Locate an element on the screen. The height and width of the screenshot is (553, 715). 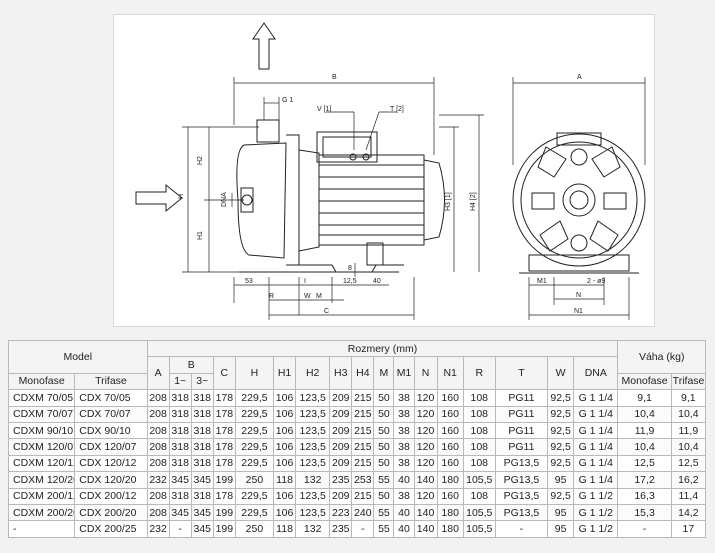
label-M: M is located at coordinates (319, 296).